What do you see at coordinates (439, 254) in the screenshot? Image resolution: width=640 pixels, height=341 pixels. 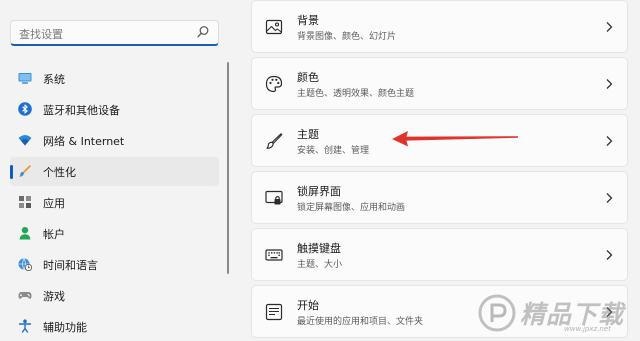 I see `card-touch-keyboard: 触摸键盘 主题、大小` at bounding box center [439, 254].